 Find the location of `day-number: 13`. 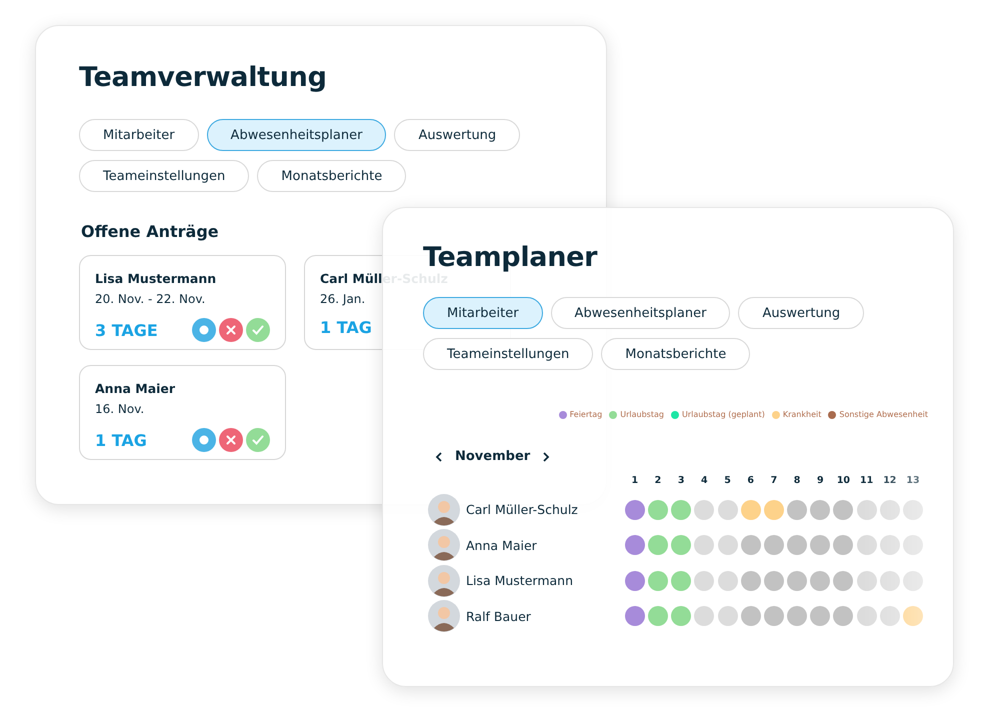

day-number: 13 is located at coordinates (913, 480).